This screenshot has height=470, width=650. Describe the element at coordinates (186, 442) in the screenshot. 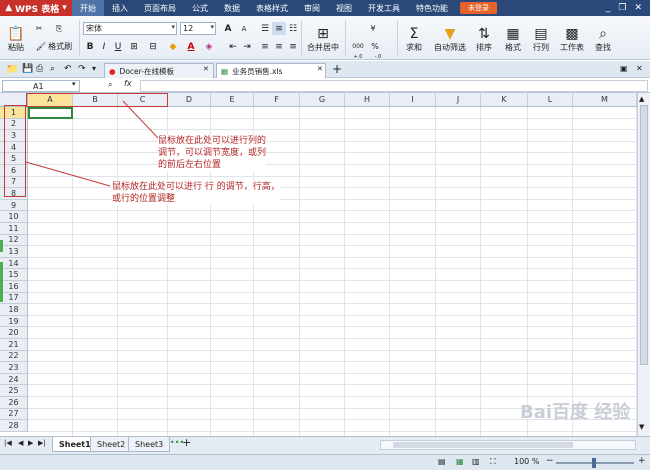

I see `add-sheet-icon: +` at that location.